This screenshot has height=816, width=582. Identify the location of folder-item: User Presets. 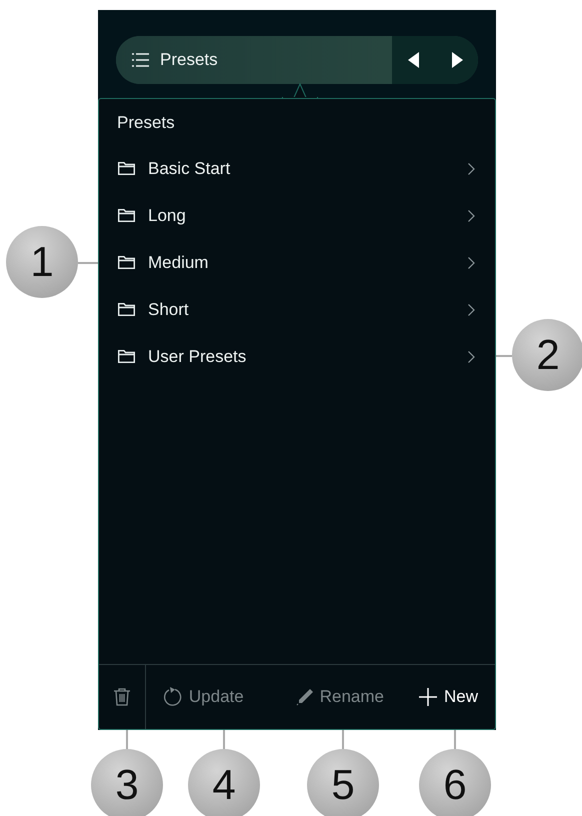
(297, 356).